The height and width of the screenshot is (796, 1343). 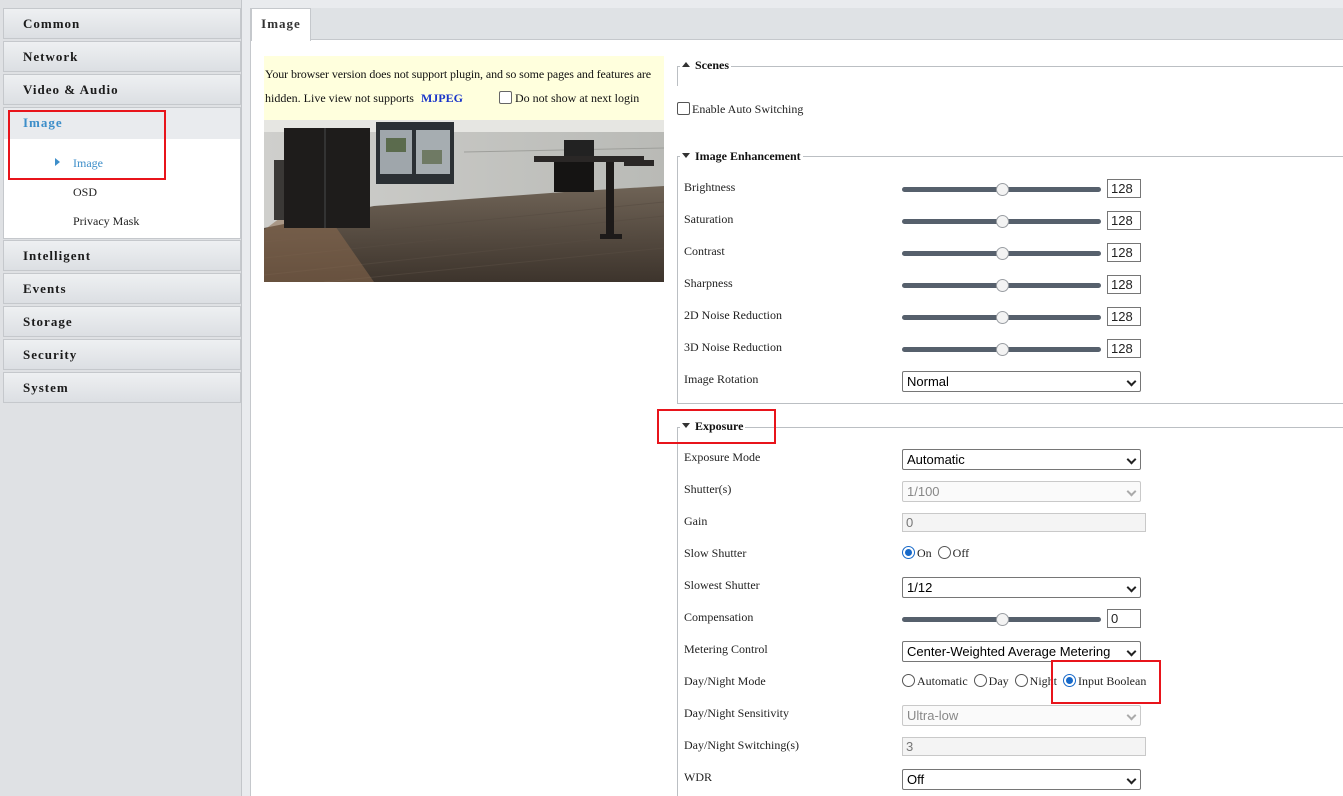 I want to click on highlight-box-exposure, so click(x=716, y=426).